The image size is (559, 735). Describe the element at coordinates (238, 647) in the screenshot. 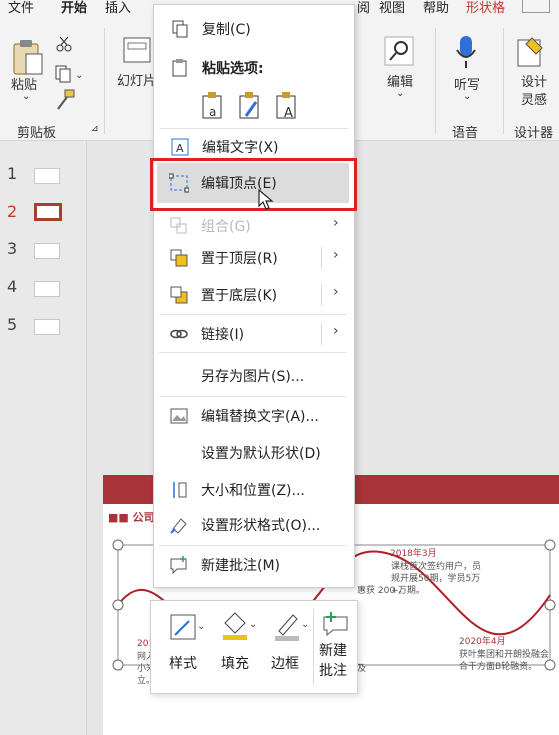

I see `fill-button: ⌄ 填充` at that location.